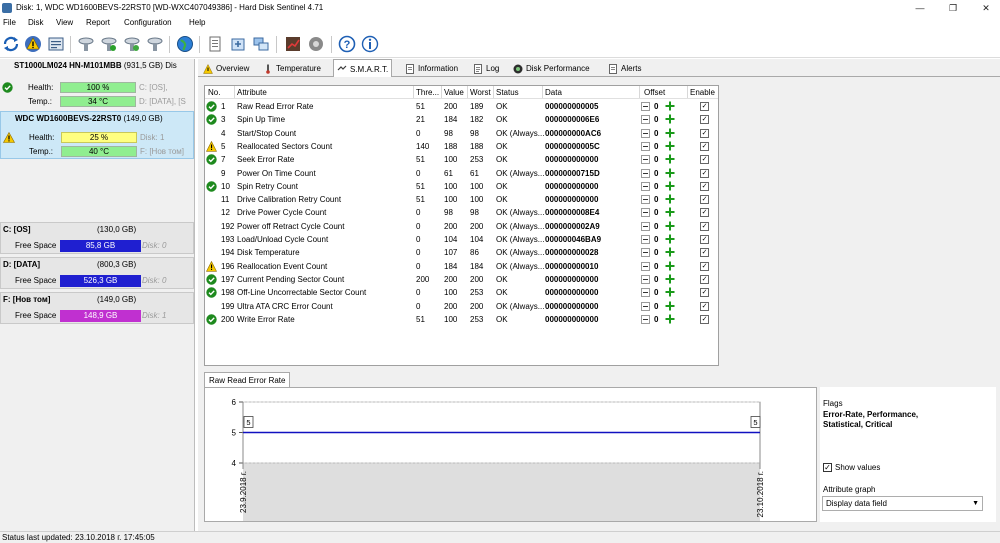 This screenshot has width=1000, height=543. What do you see at coordinates (214, 92) in the screenshot?
I see `col-header-no: No.` at bounding box center [214, 92].